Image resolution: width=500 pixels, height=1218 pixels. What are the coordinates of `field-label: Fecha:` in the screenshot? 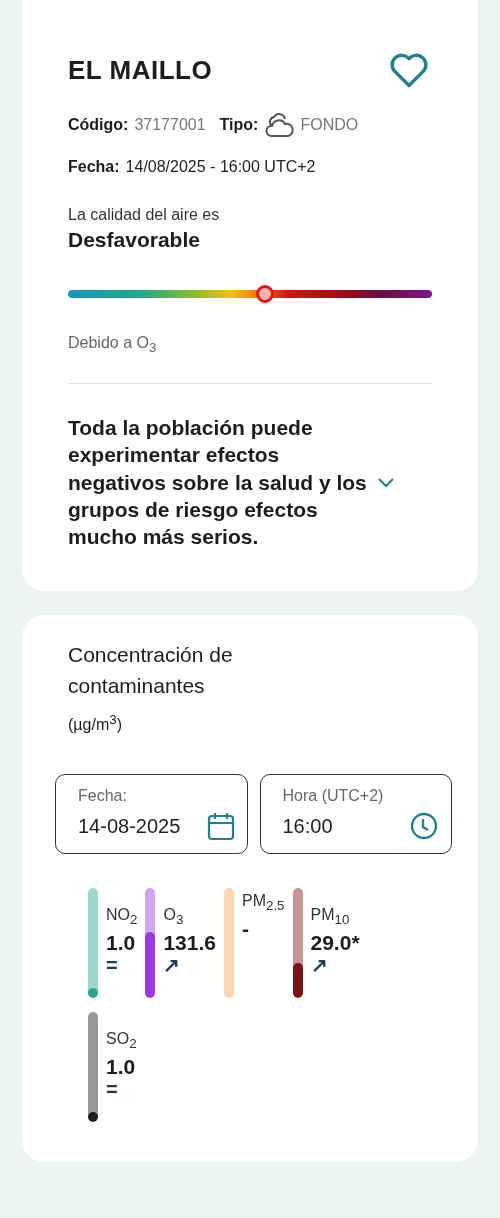 It's located at (103, 796).